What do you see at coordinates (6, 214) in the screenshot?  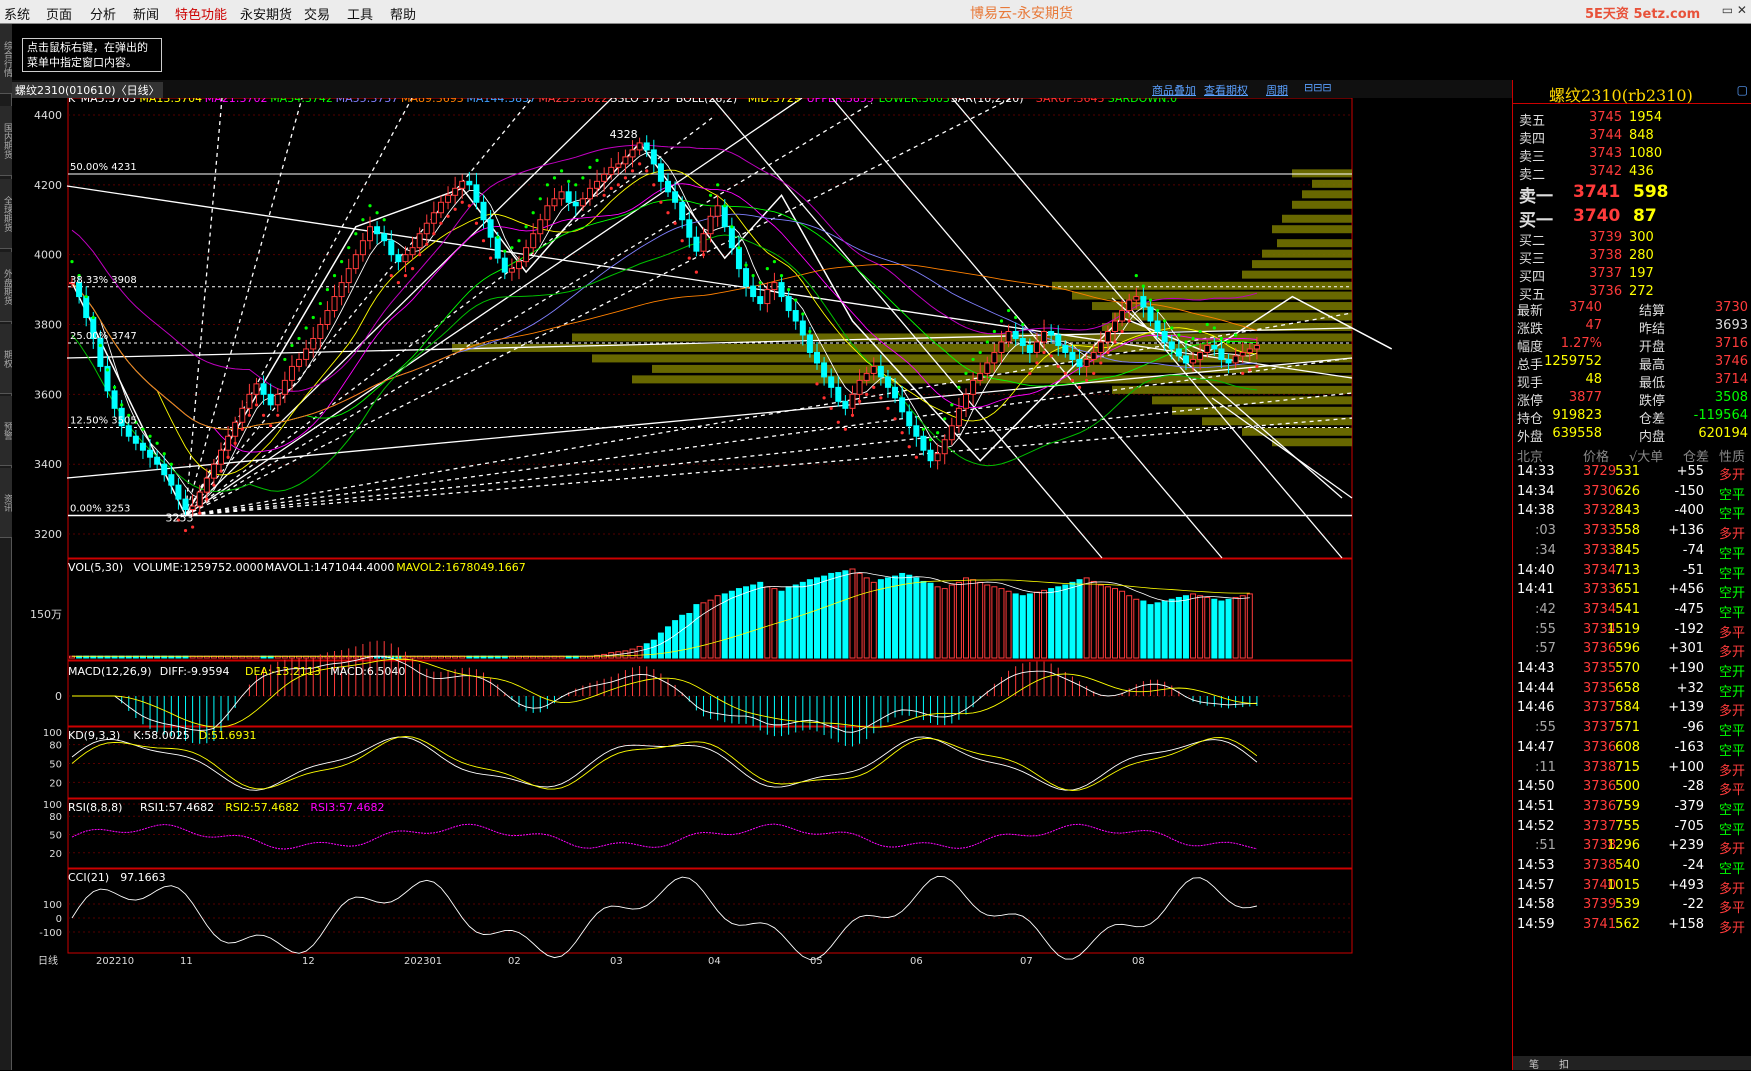 I see `side-tab-2: 全球期货` at bounding box center [6, 214].